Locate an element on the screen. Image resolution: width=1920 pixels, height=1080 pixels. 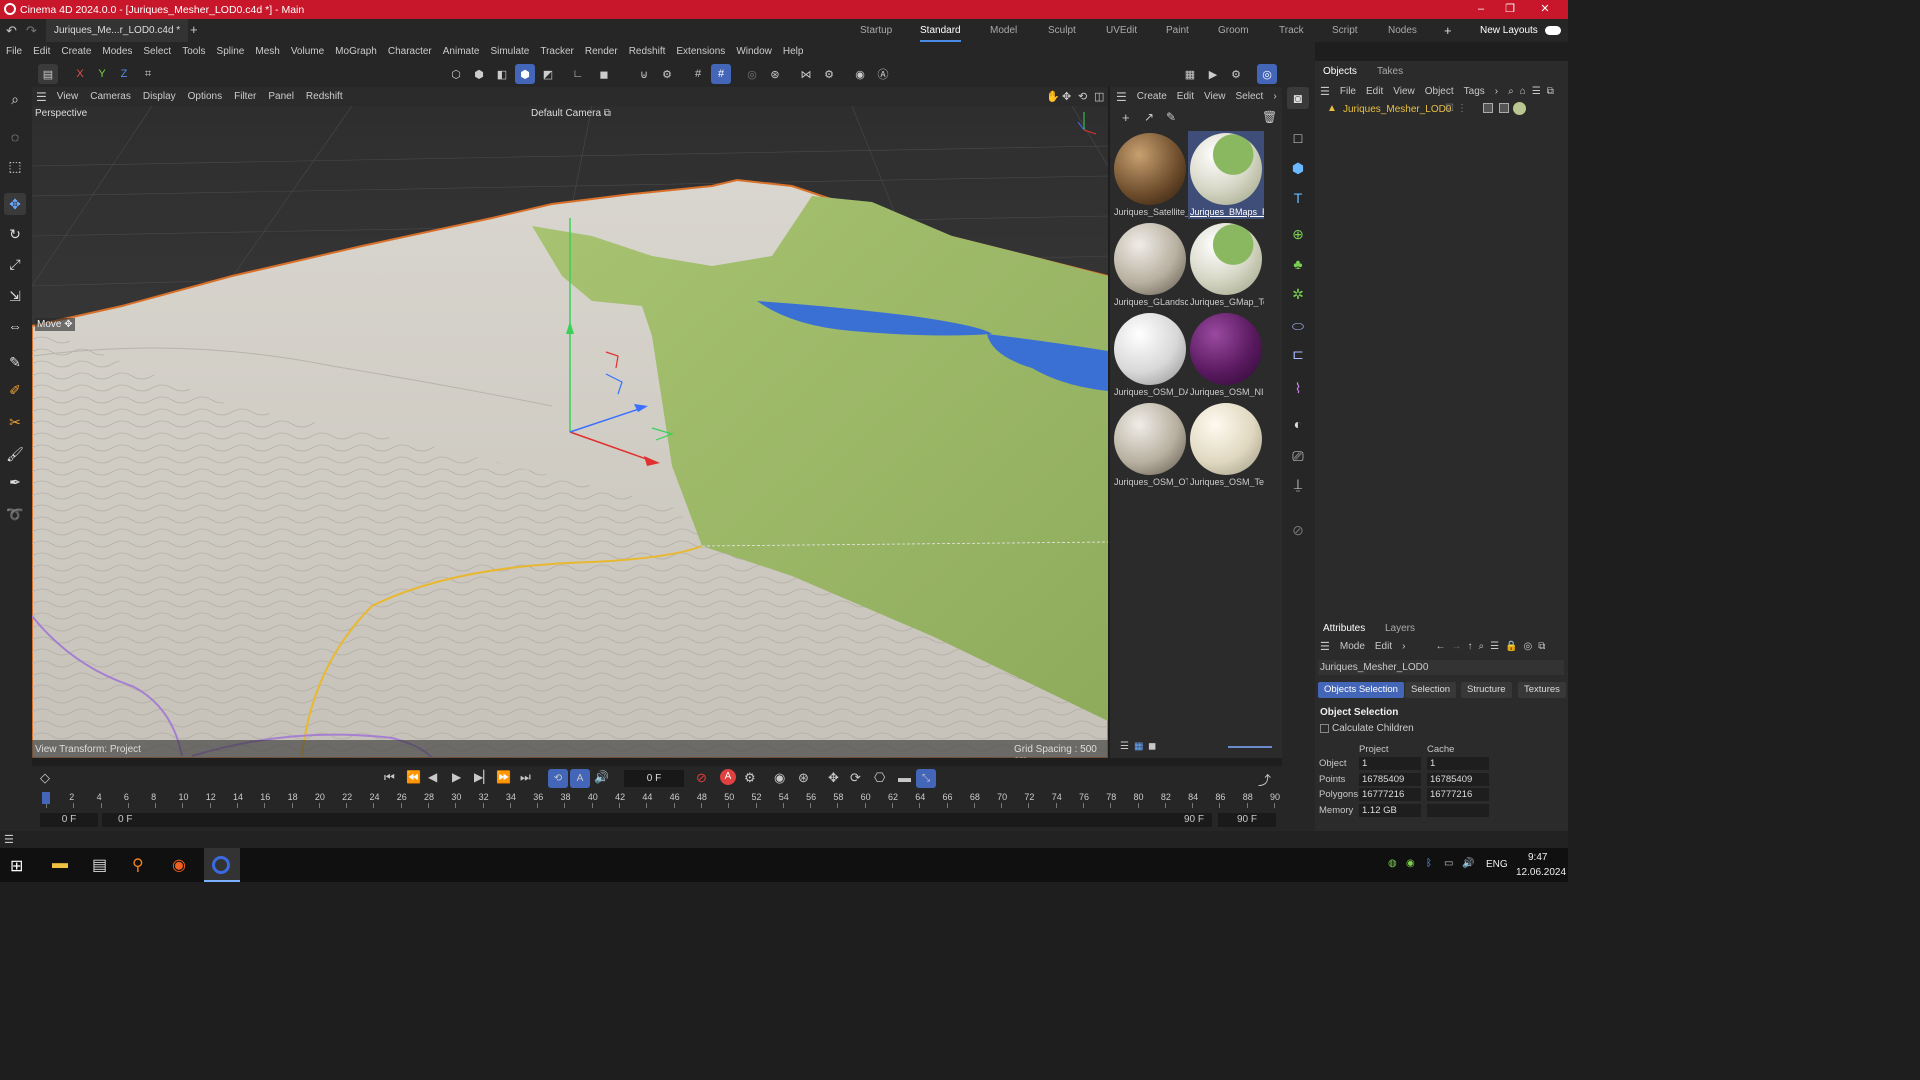
new-layouts-label: New Layouts is located at coordinates (1509, 30).